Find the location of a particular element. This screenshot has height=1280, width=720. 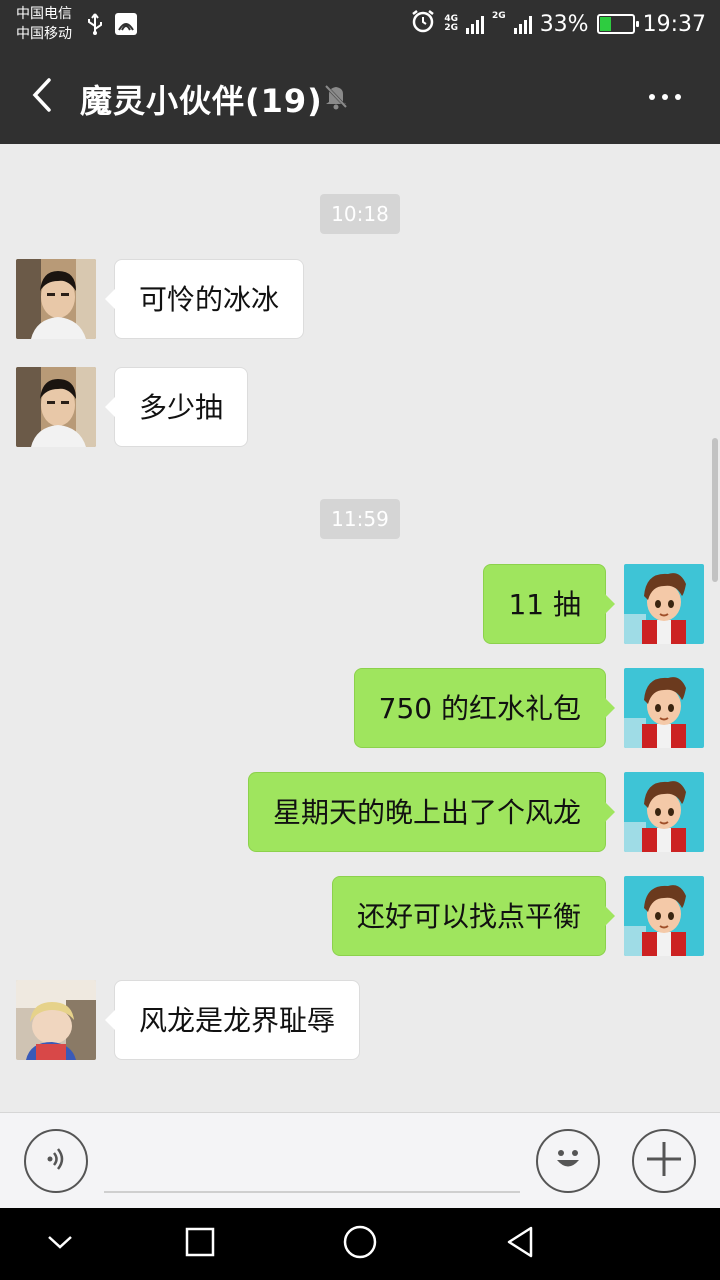

nav-home-button is located at coordinates (360, 1244).